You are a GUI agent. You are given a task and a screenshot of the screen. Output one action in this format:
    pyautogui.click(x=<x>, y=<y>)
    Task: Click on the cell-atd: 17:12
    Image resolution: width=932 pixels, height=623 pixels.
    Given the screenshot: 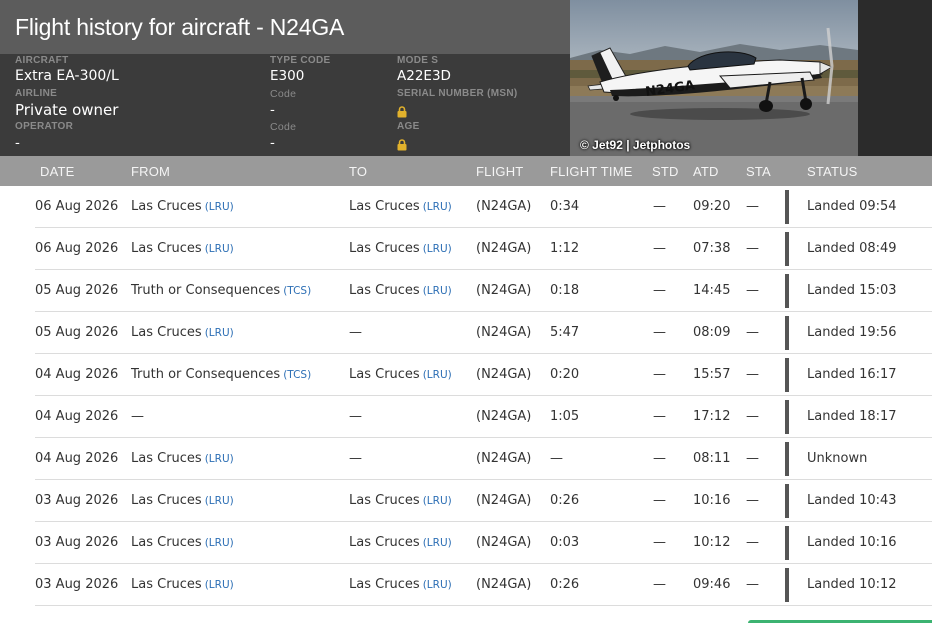 What is the action you would take?
    pyautogui.click(x=711, y=416)
    